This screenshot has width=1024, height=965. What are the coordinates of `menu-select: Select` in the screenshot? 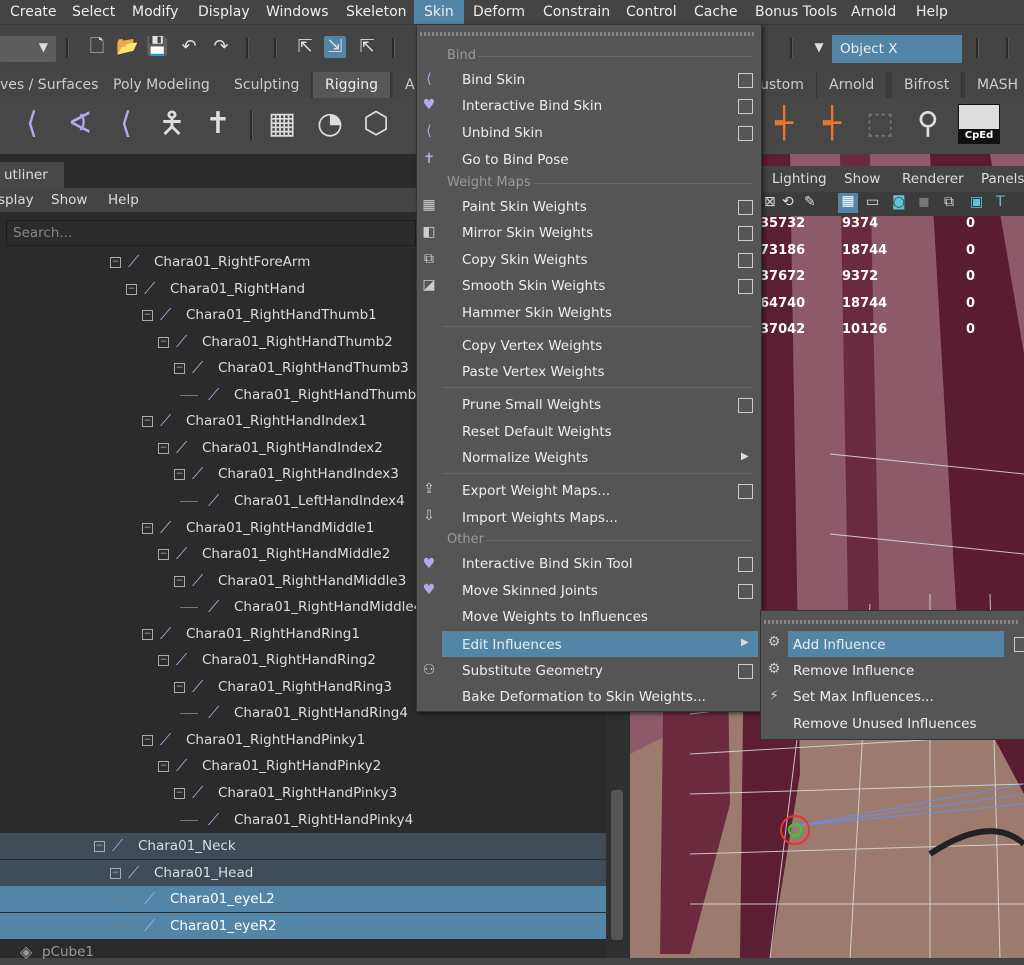 It's located at (93, 12).